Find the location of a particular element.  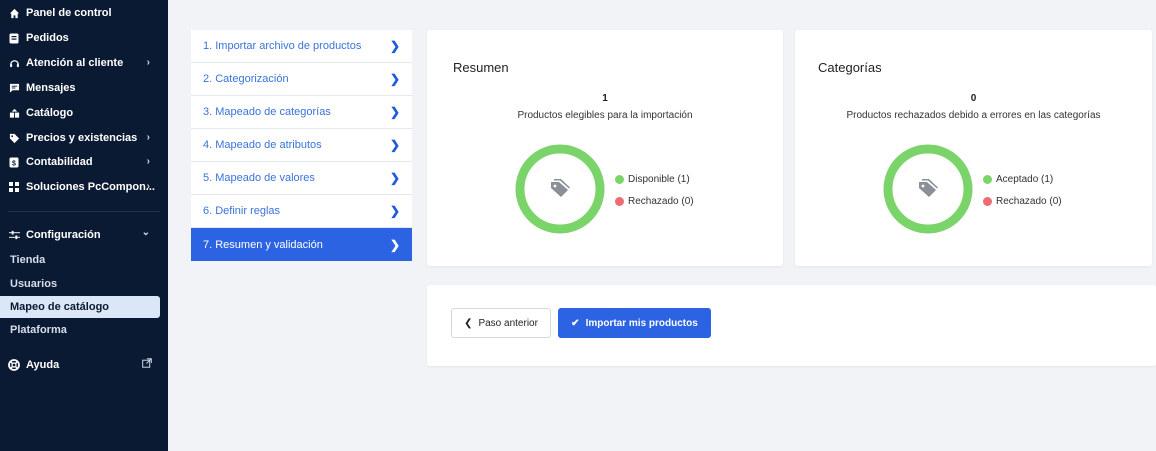

sidebar-item-catalogo: Catálogo is located at coordinates (84, 113).